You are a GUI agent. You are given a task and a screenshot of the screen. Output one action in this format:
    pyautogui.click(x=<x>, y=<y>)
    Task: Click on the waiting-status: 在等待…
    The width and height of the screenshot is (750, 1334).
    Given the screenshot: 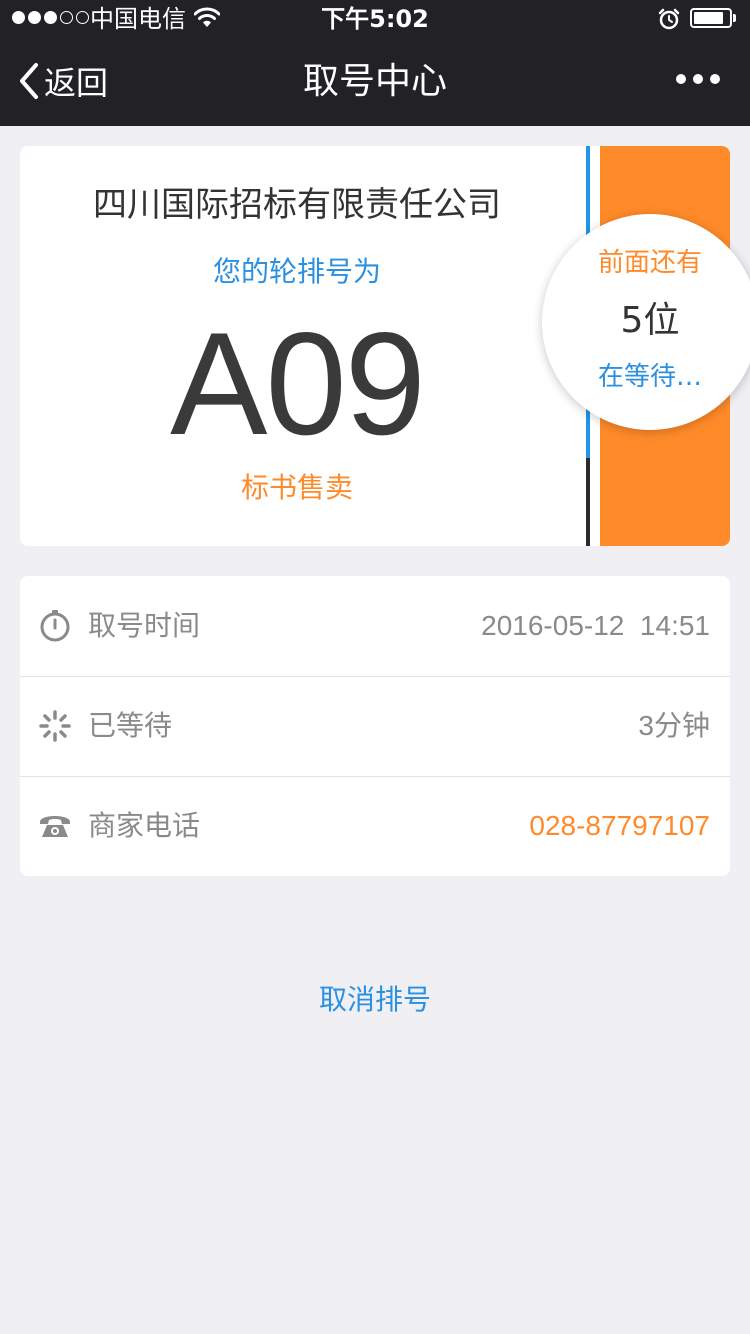 What is the action you would take?
    pyautogui.click(x=649, y=377)
    